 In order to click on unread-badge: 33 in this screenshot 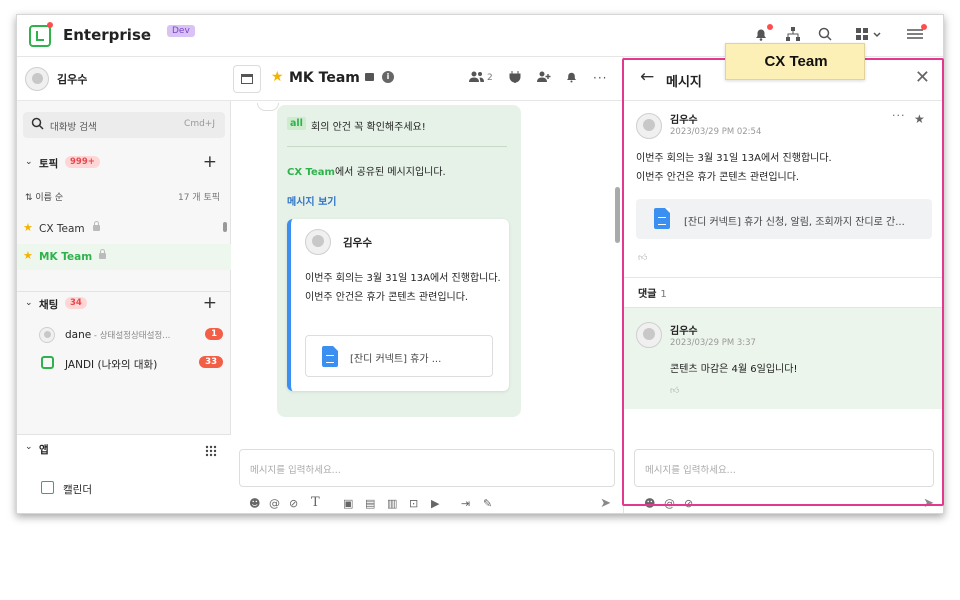, I will do `click(211, 362)`.